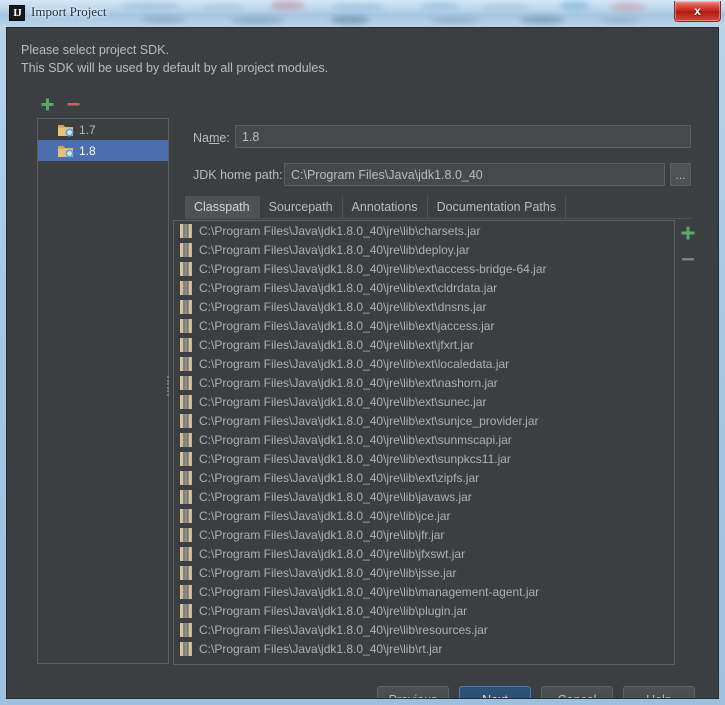 Image resolution: width=725 pixels, height=705 pixels. Describe the element at coordinates (238, 175) in the screenshot. I see `jdk-home-path-label: JDK home path:` at that location.